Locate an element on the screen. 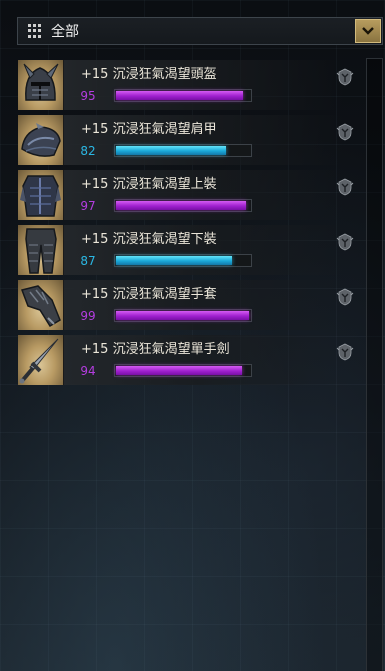 The height and width of the screenshot is (671, 385). grid-menu-icon is located at coordinates (35, 31).